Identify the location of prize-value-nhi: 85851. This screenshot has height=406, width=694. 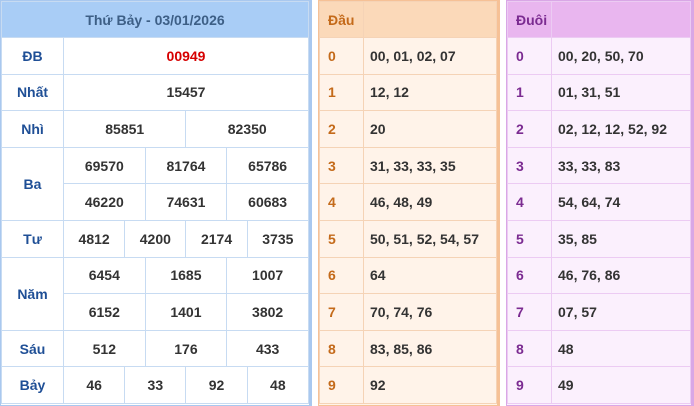
(124, 129).